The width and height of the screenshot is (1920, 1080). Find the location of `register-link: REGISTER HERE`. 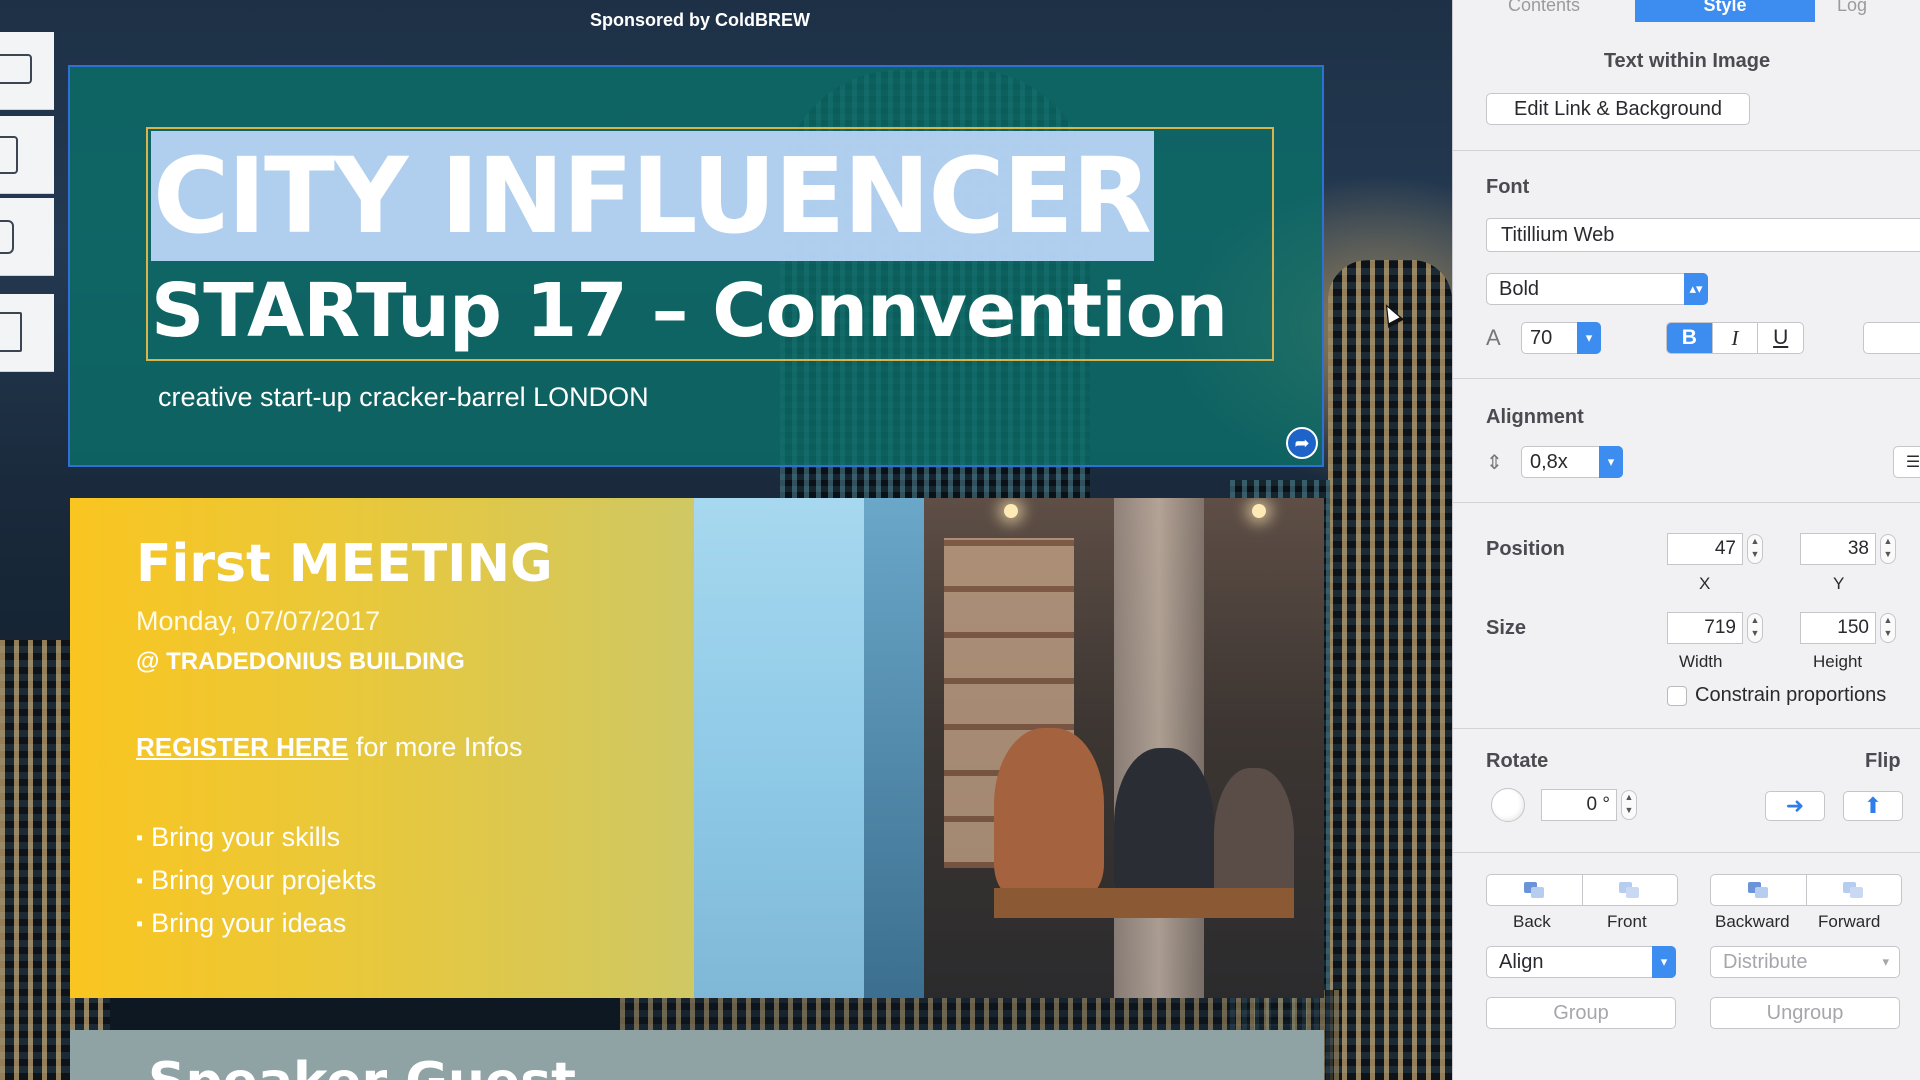

register-link: REGISTER HERE is located at coordinates (242, 747).